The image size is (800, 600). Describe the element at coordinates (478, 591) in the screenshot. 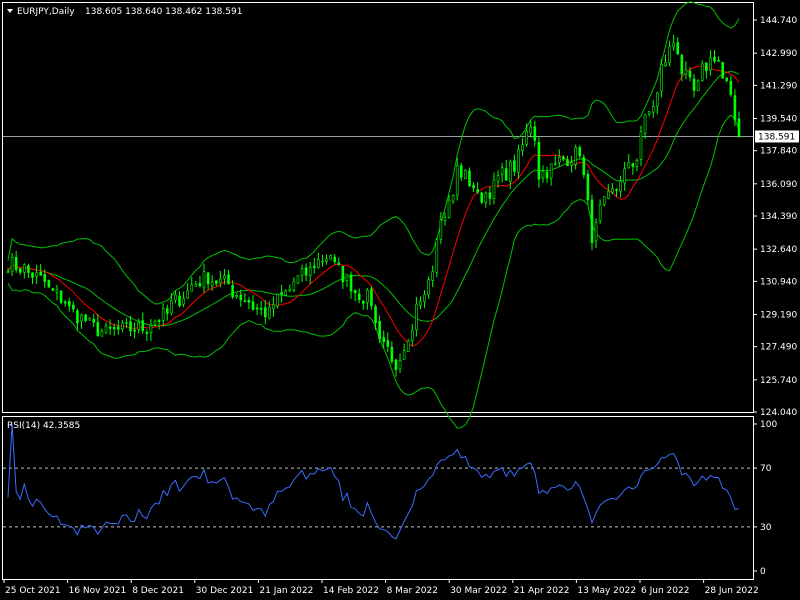

I see `time-tick-label: 30 Mar 2022` at that location.